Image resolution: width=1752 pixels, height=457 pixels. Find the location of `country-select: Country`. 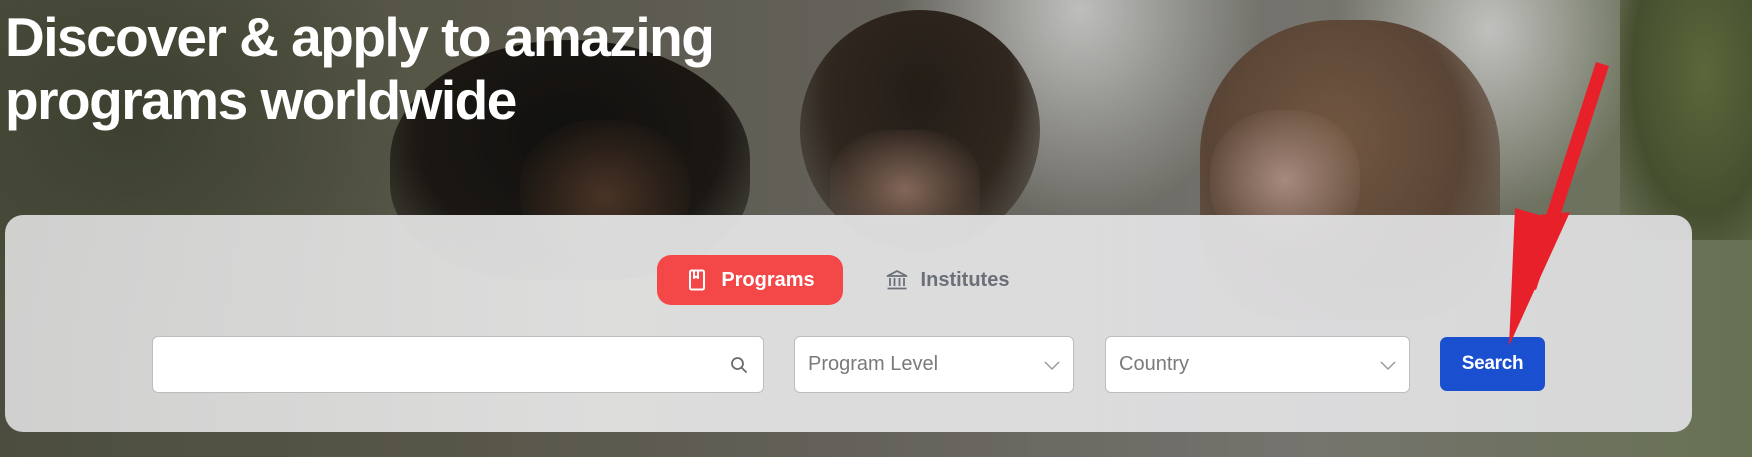

country-select: Country is located at coordinates (1257, 364).